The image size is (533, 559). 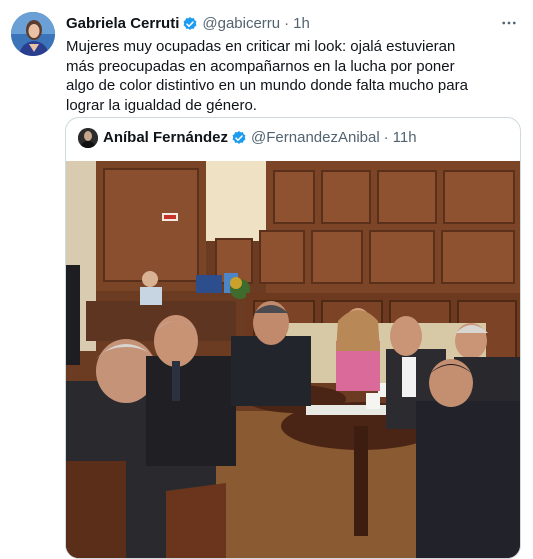 I want to click on tweet-header: Gabriela Cerruti @gabicerru · 1h, so click(x=188, y=24).